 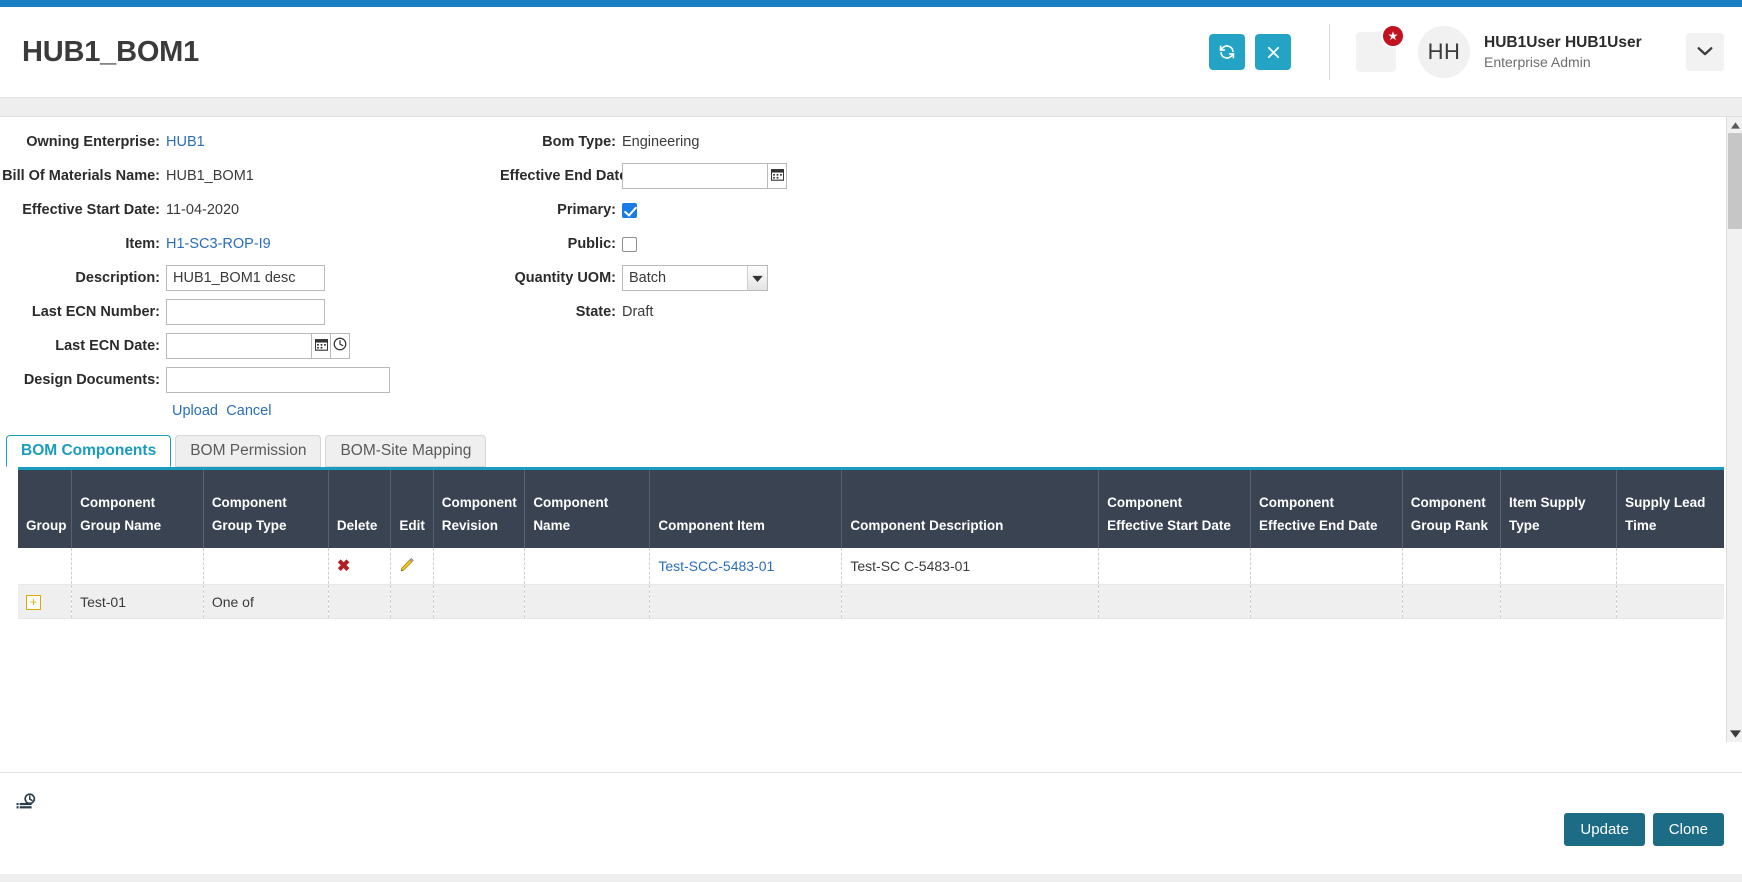 What do you see at coordinates (1227, 52) in the screenshot?
I see `refresh-button` at bounding box center [1227, 52].